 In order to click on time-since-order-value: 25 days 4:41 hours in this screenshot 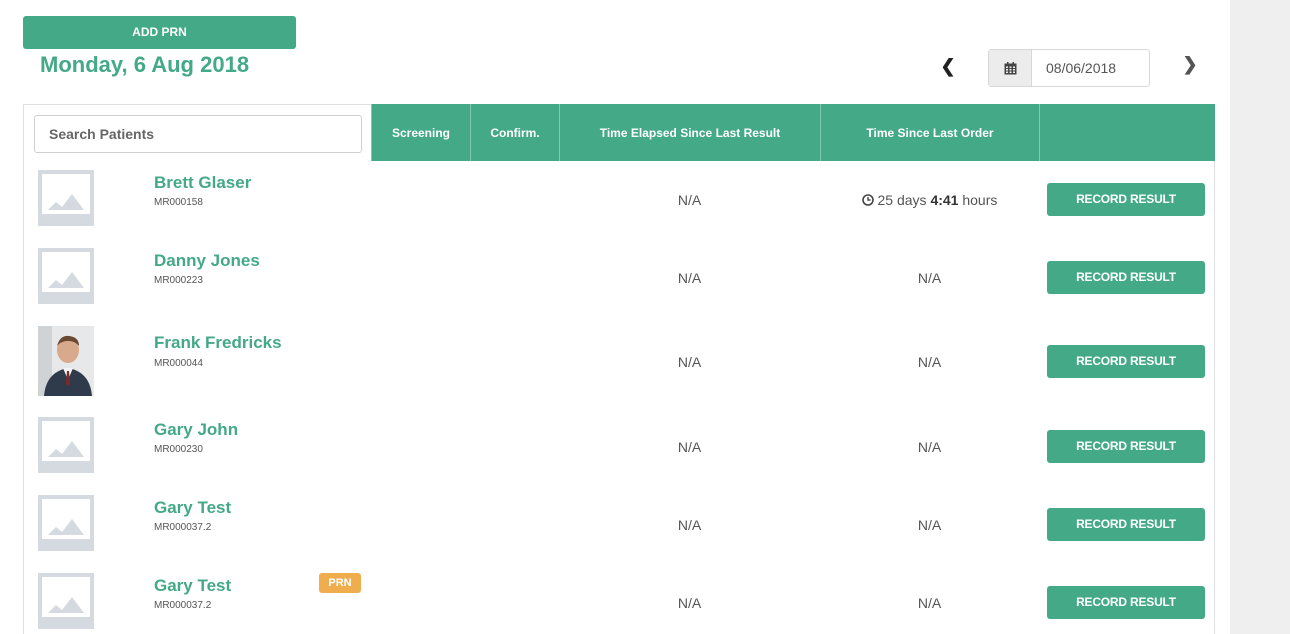, I will do `click(929, 200)`.